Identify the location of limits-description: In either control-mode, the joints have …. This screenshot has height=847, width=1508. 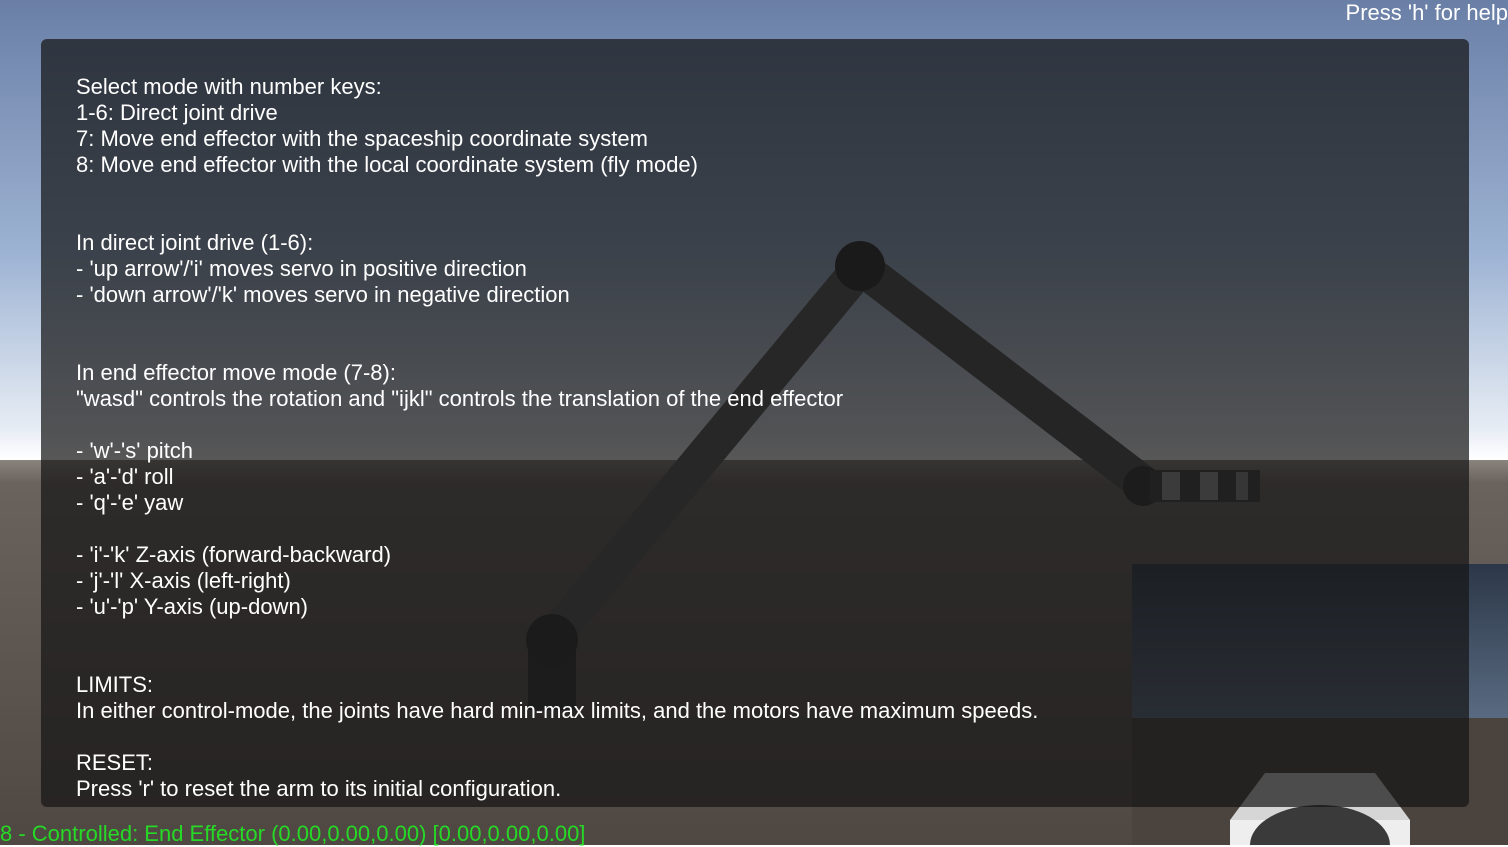
(557, 710).